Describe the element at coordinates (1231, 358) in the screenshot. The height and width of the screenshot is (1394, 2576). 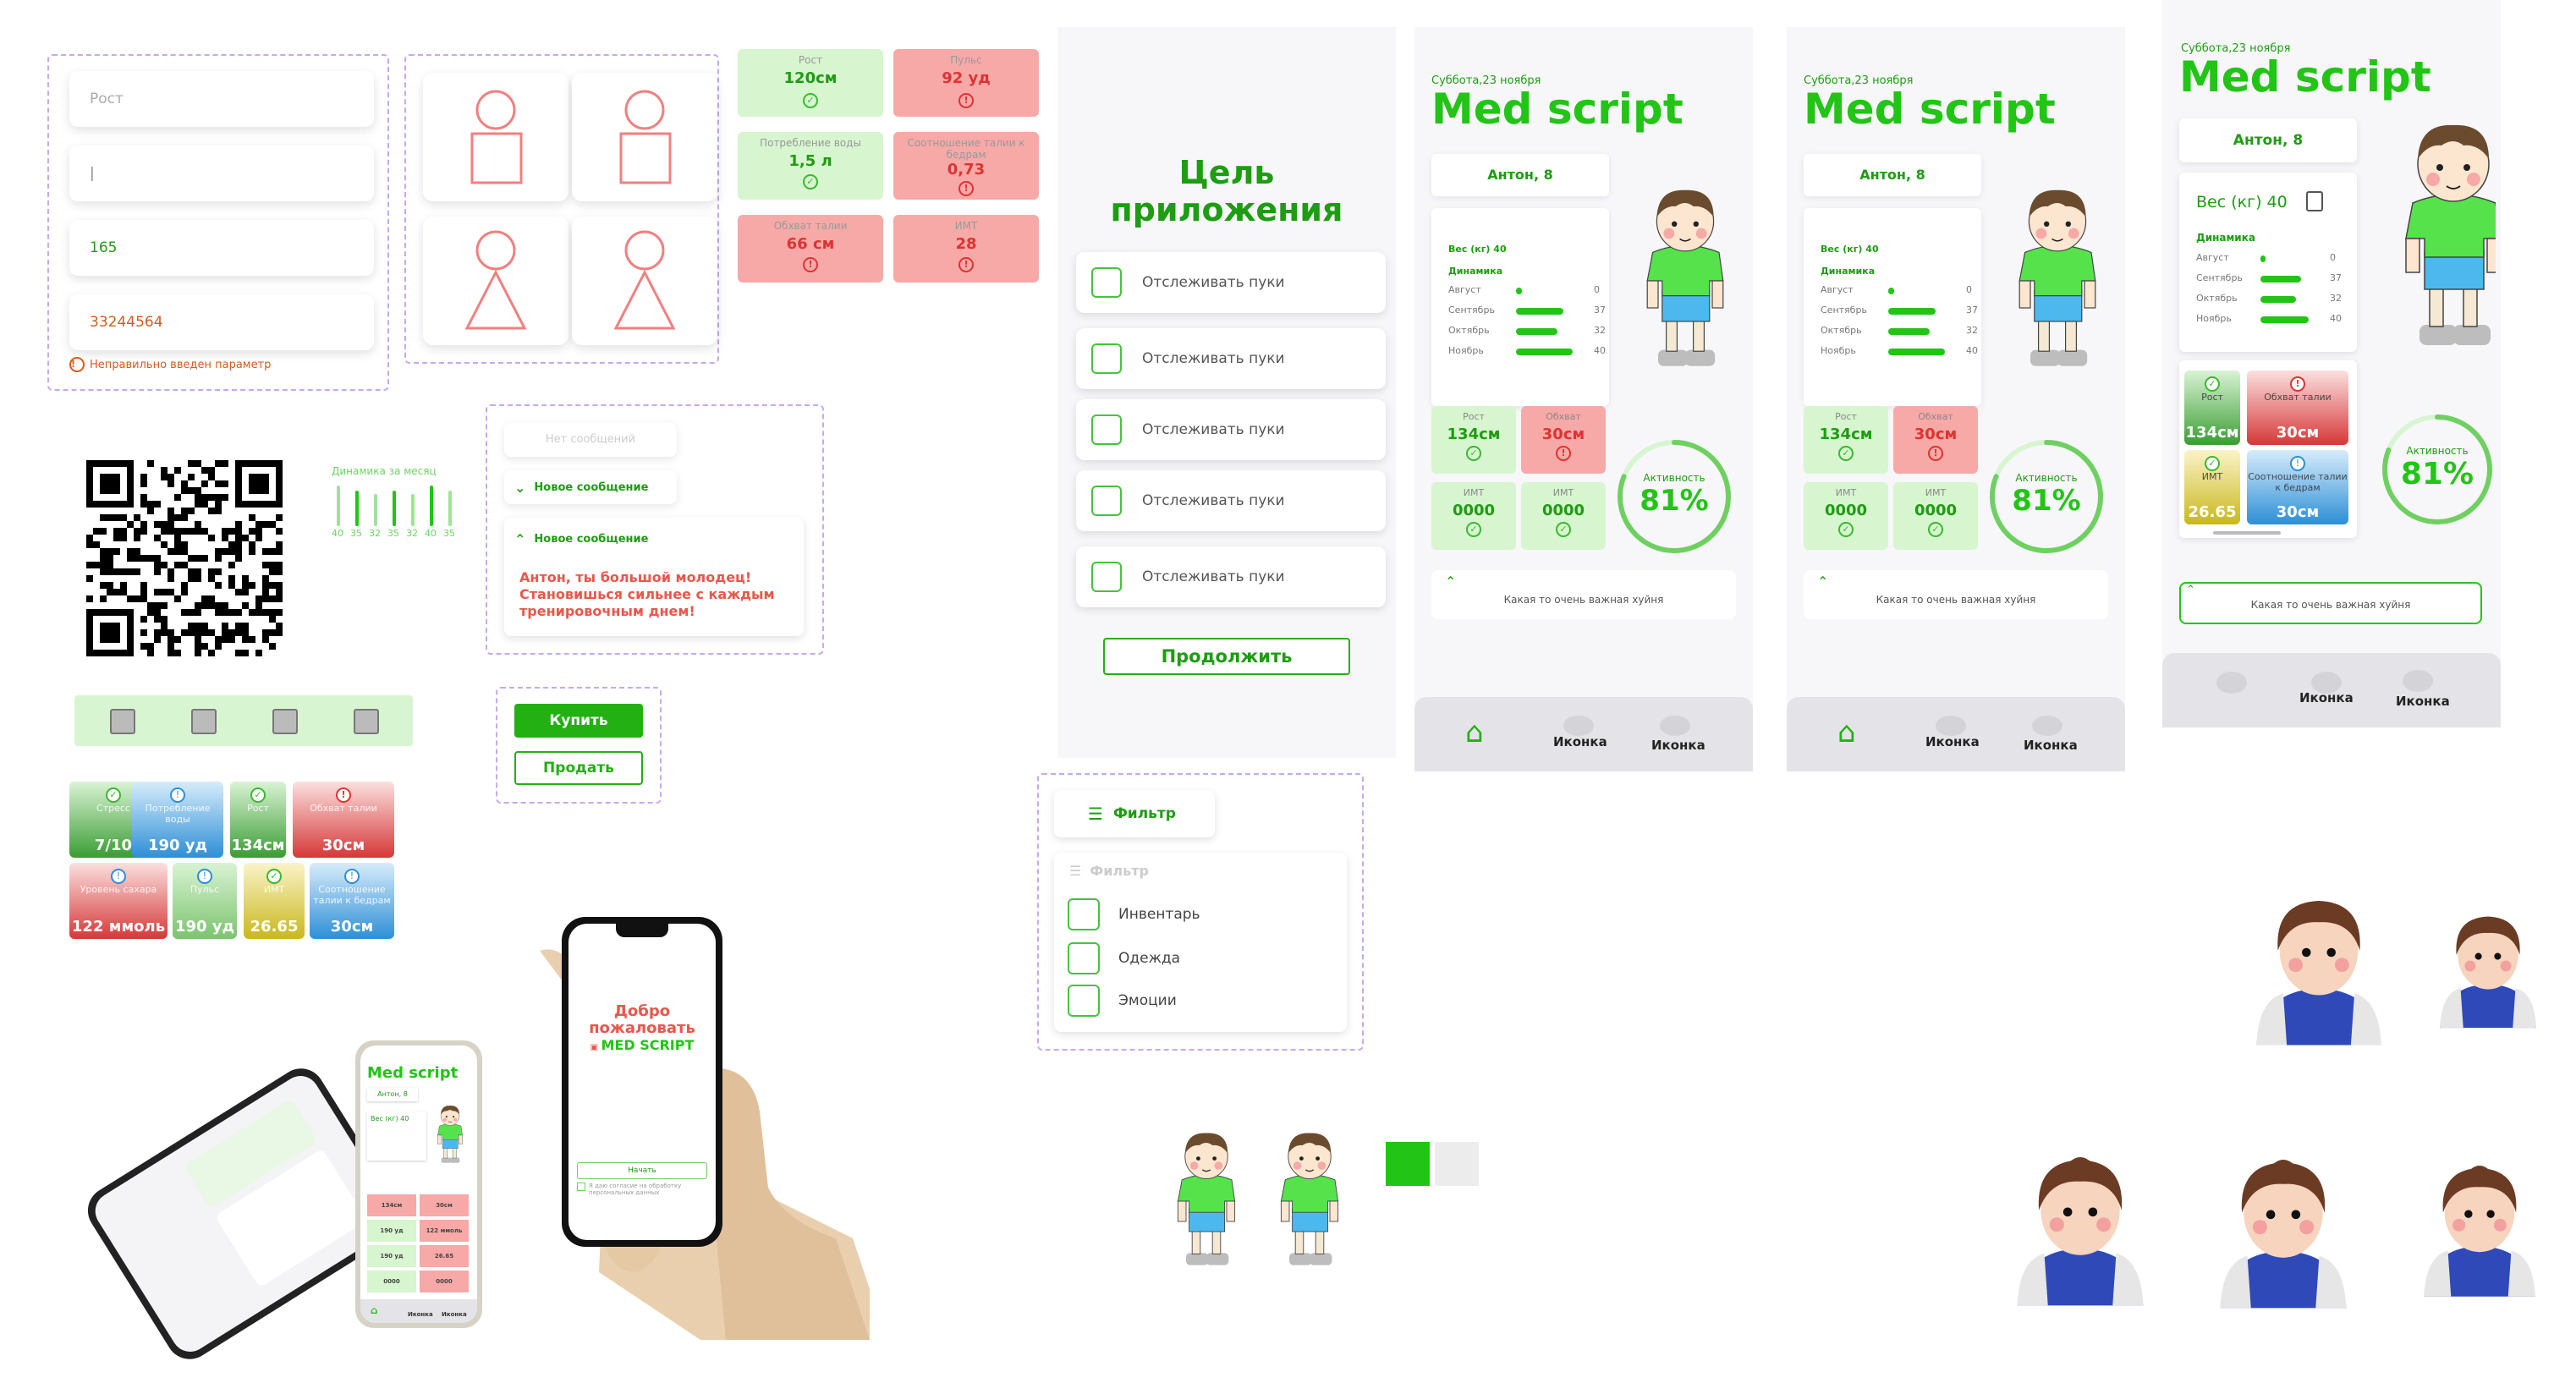
I see `goal-option-2: Отслеживать пуки` at that location.